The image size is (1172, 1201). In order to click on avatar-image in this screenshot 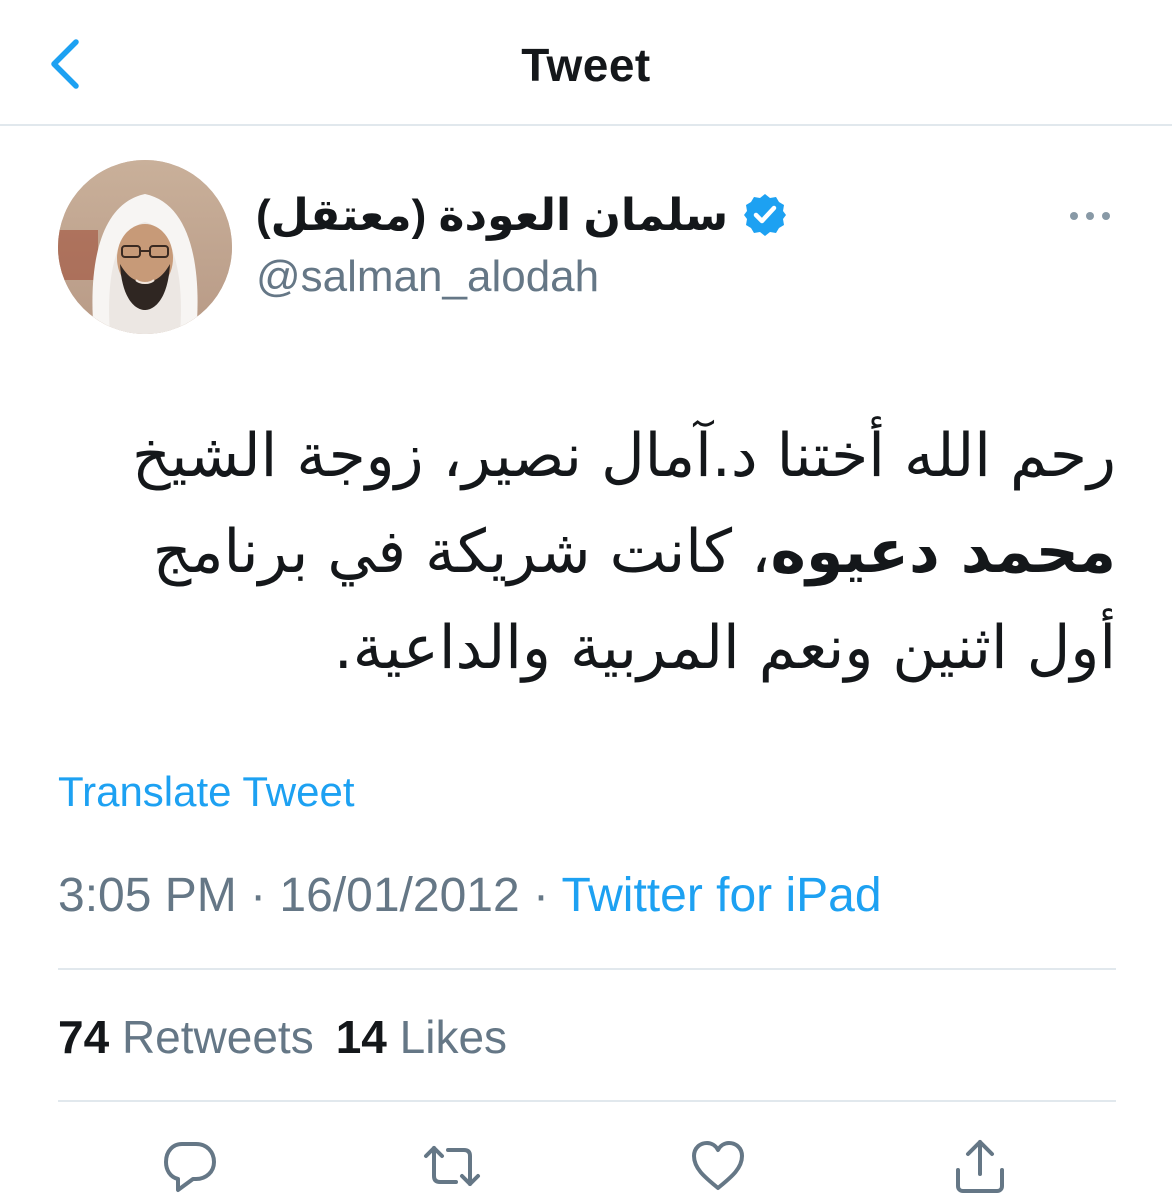, I will do `click(145, 247)`.